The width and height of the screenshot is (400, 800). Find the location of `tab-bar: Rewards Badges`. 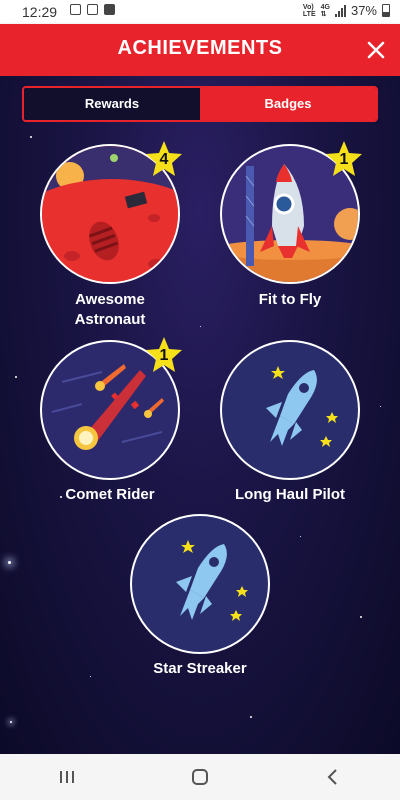

tab-bar: Rewards Badges is located at coordinates (200, 104).